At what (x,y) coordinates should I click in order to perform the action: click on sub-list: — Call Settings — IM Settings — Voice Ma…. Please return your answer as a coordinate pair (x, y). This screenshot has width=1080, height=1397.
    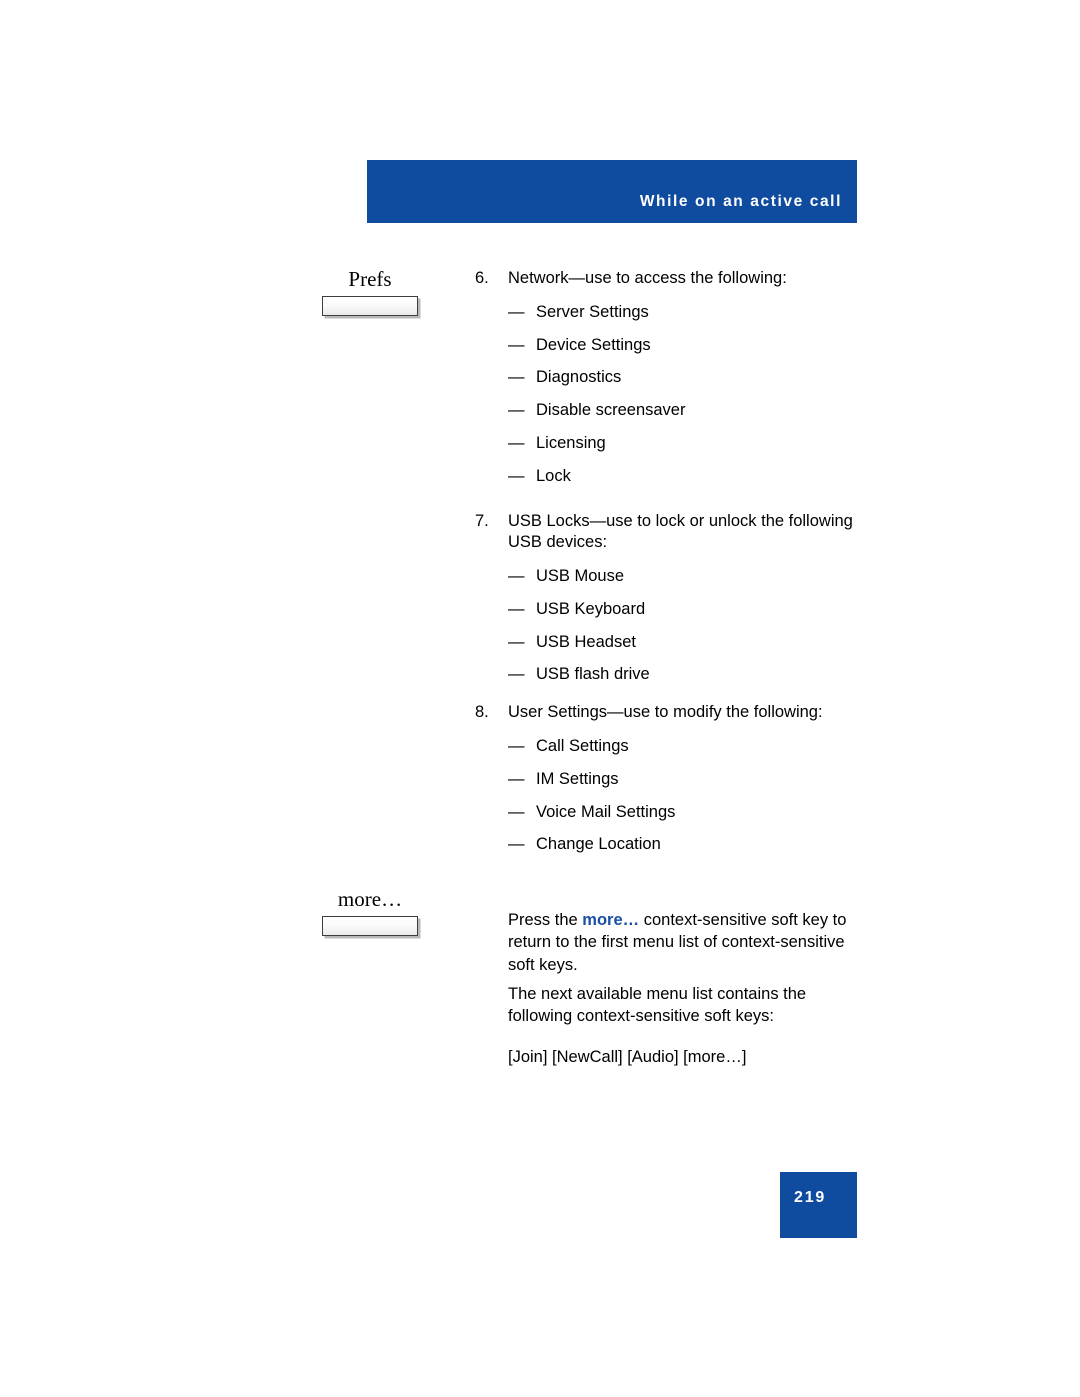
    Looking at the image, I should click on (670, 796).